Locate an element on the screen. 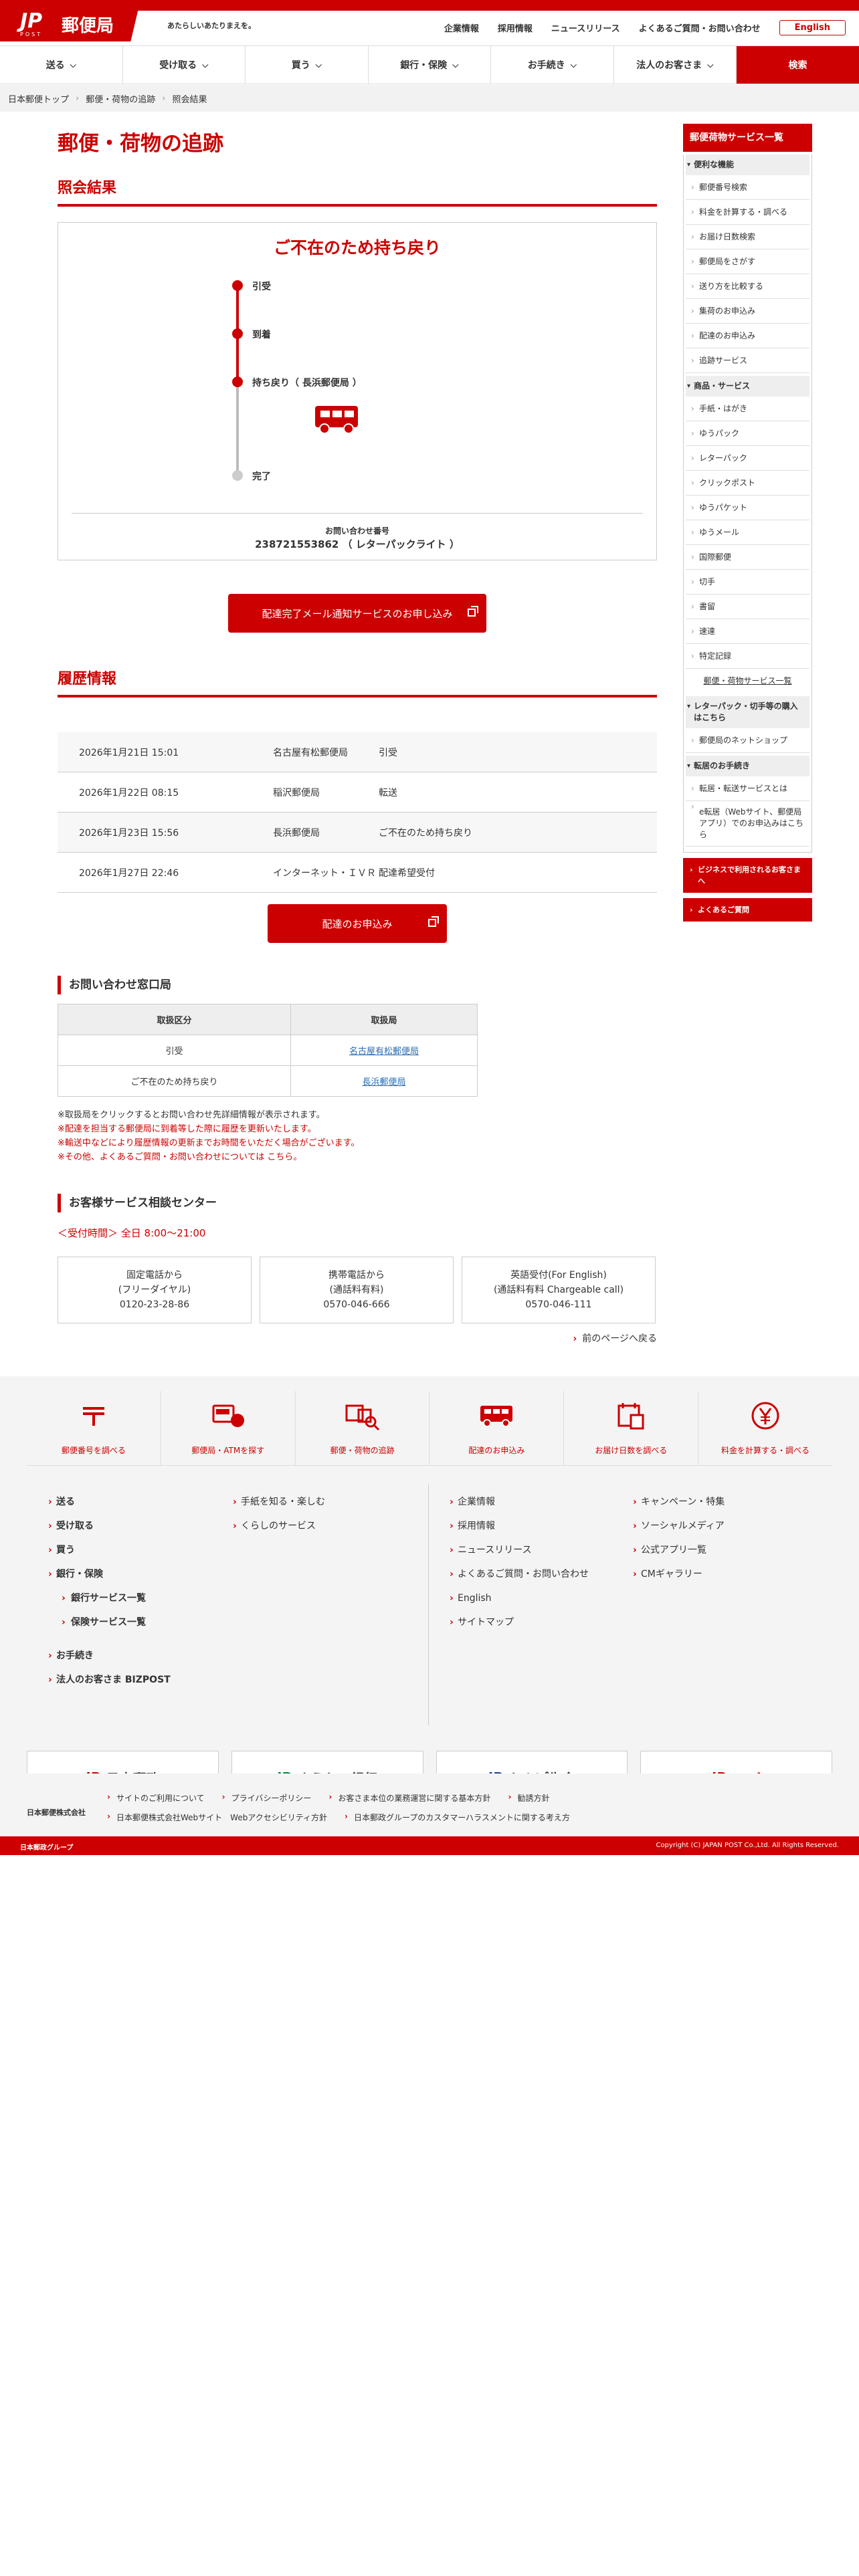 The width and height of the screenshot is (859, 2576). footer-link: 銀行・保険 is located at coordinates (135, 1574).